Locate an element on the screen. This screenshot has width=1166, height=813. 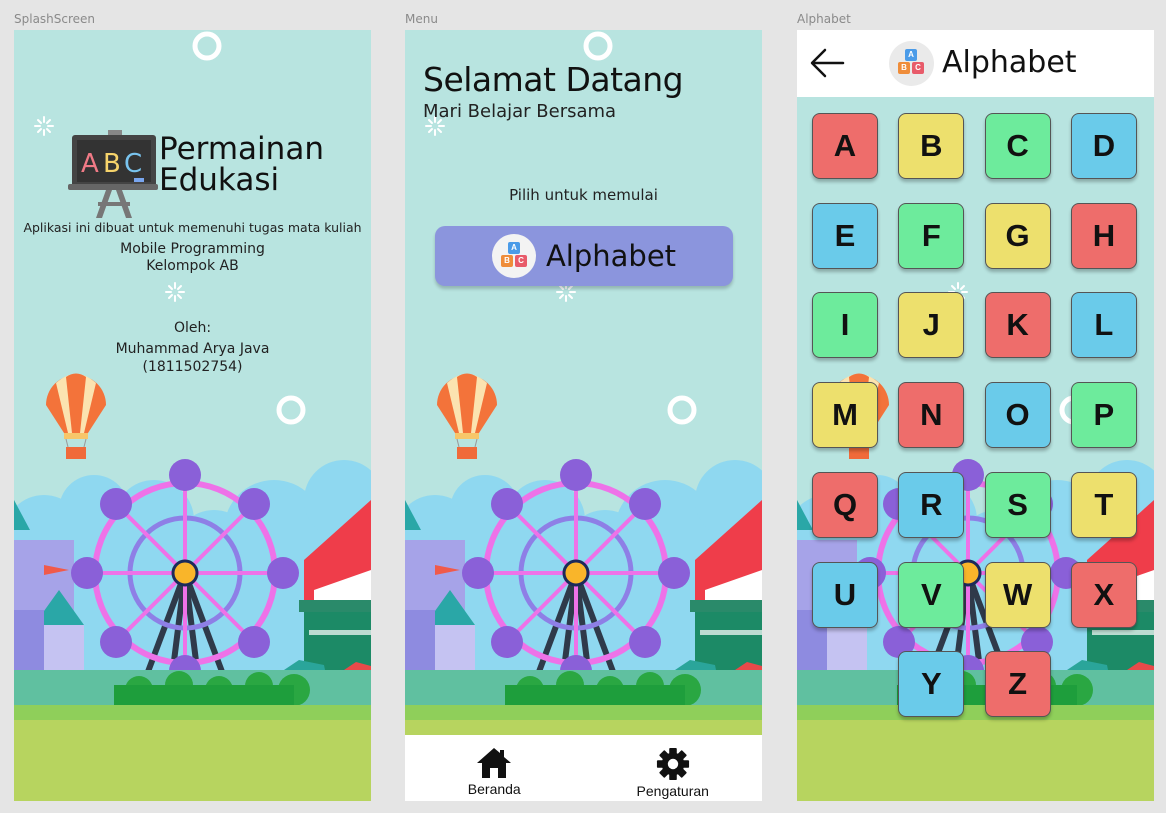
letter-tile-b: B is located at coordinates (931, 146).